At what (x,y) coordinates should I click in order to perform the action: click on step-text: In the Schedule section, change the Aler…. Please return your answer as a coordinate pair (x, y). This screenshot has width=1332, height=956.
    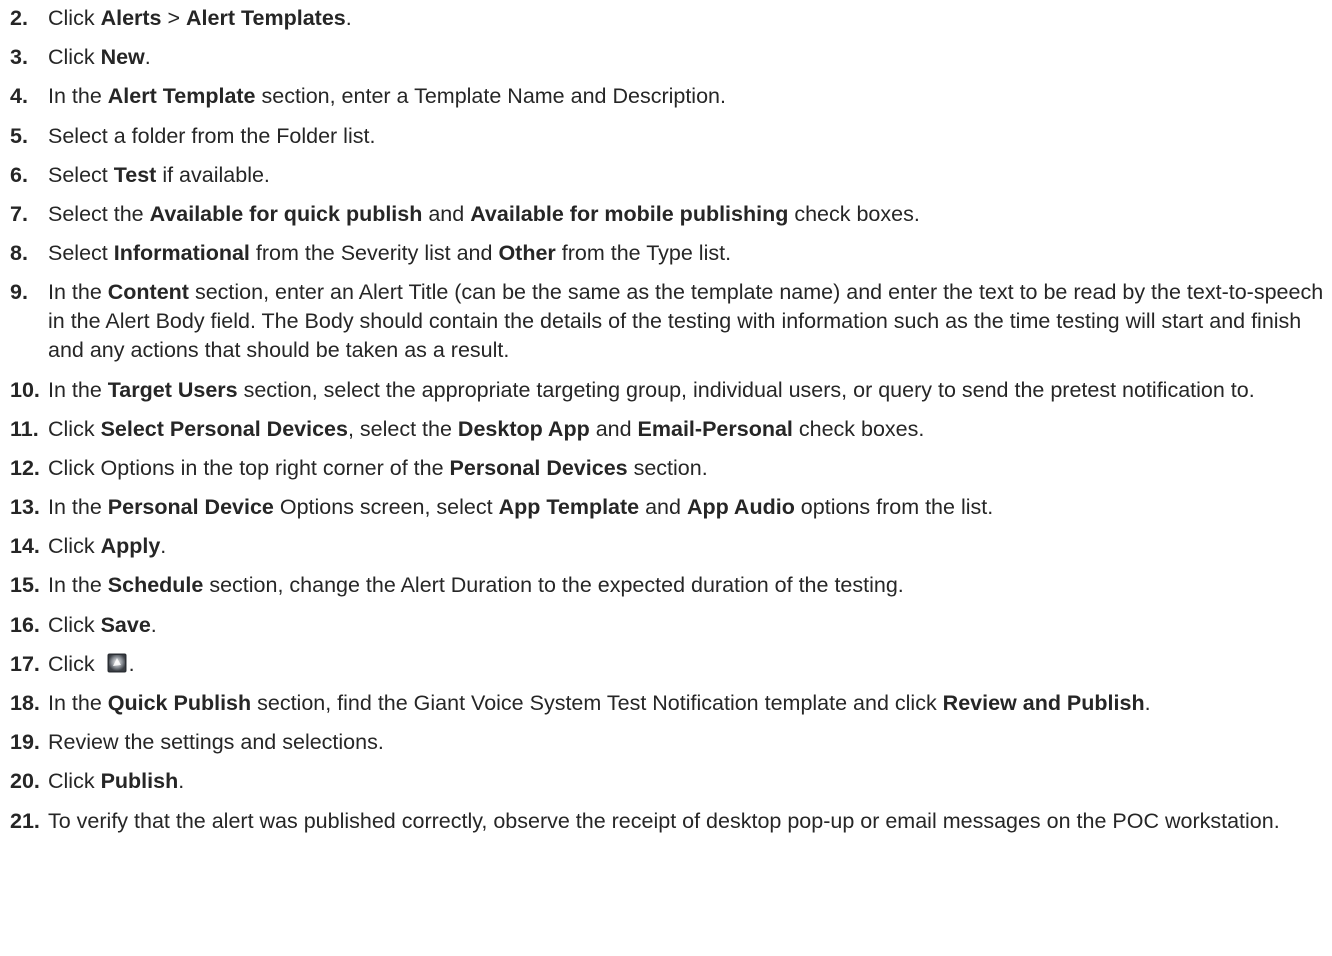
    Looking at the image, I should click on (476, 585).